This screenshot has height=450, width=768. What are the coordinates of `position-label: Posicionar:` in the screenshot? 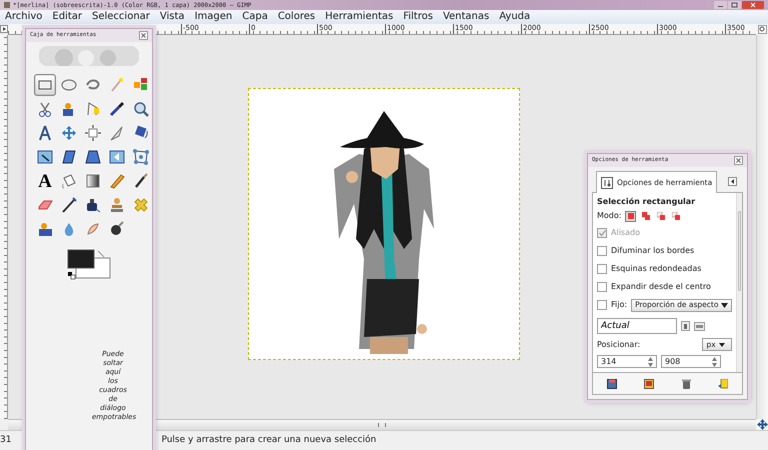 It's located at (618, 344).